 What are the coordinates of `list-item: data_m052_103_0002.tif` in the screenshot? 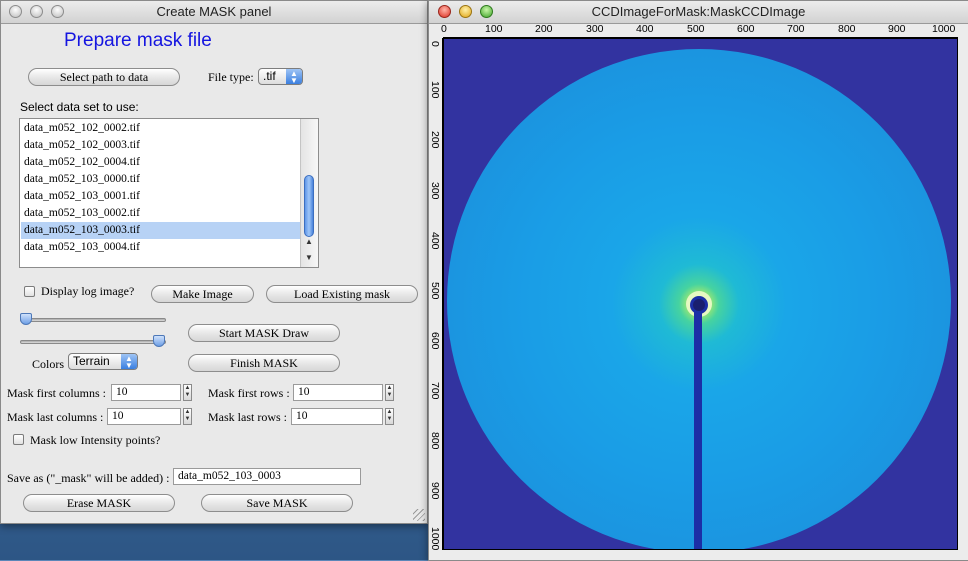 It's located at (82, 213).